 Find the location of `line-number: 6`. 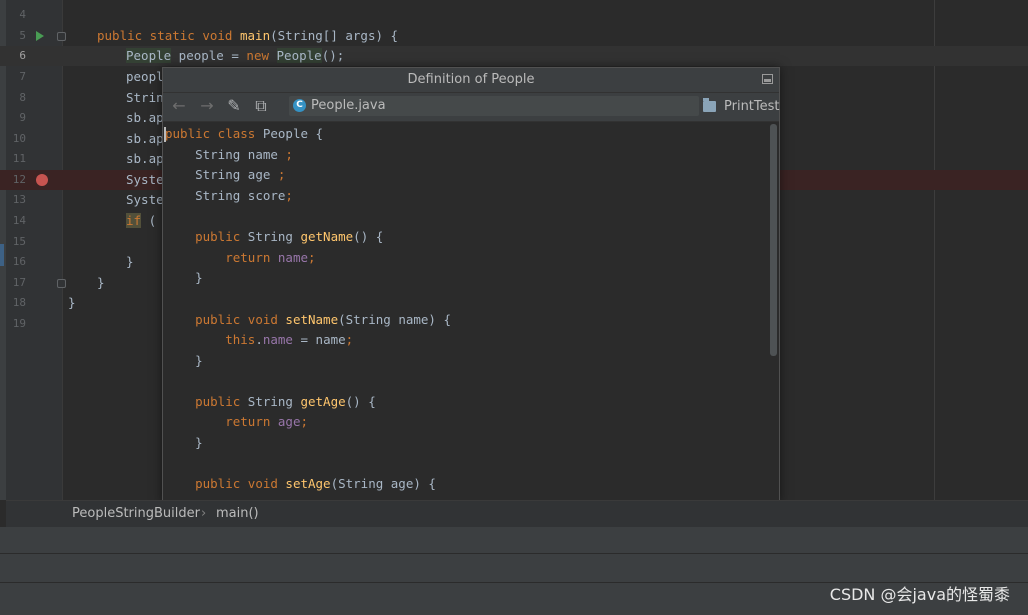

line-number: 6 is located at coordinates (22, 55).